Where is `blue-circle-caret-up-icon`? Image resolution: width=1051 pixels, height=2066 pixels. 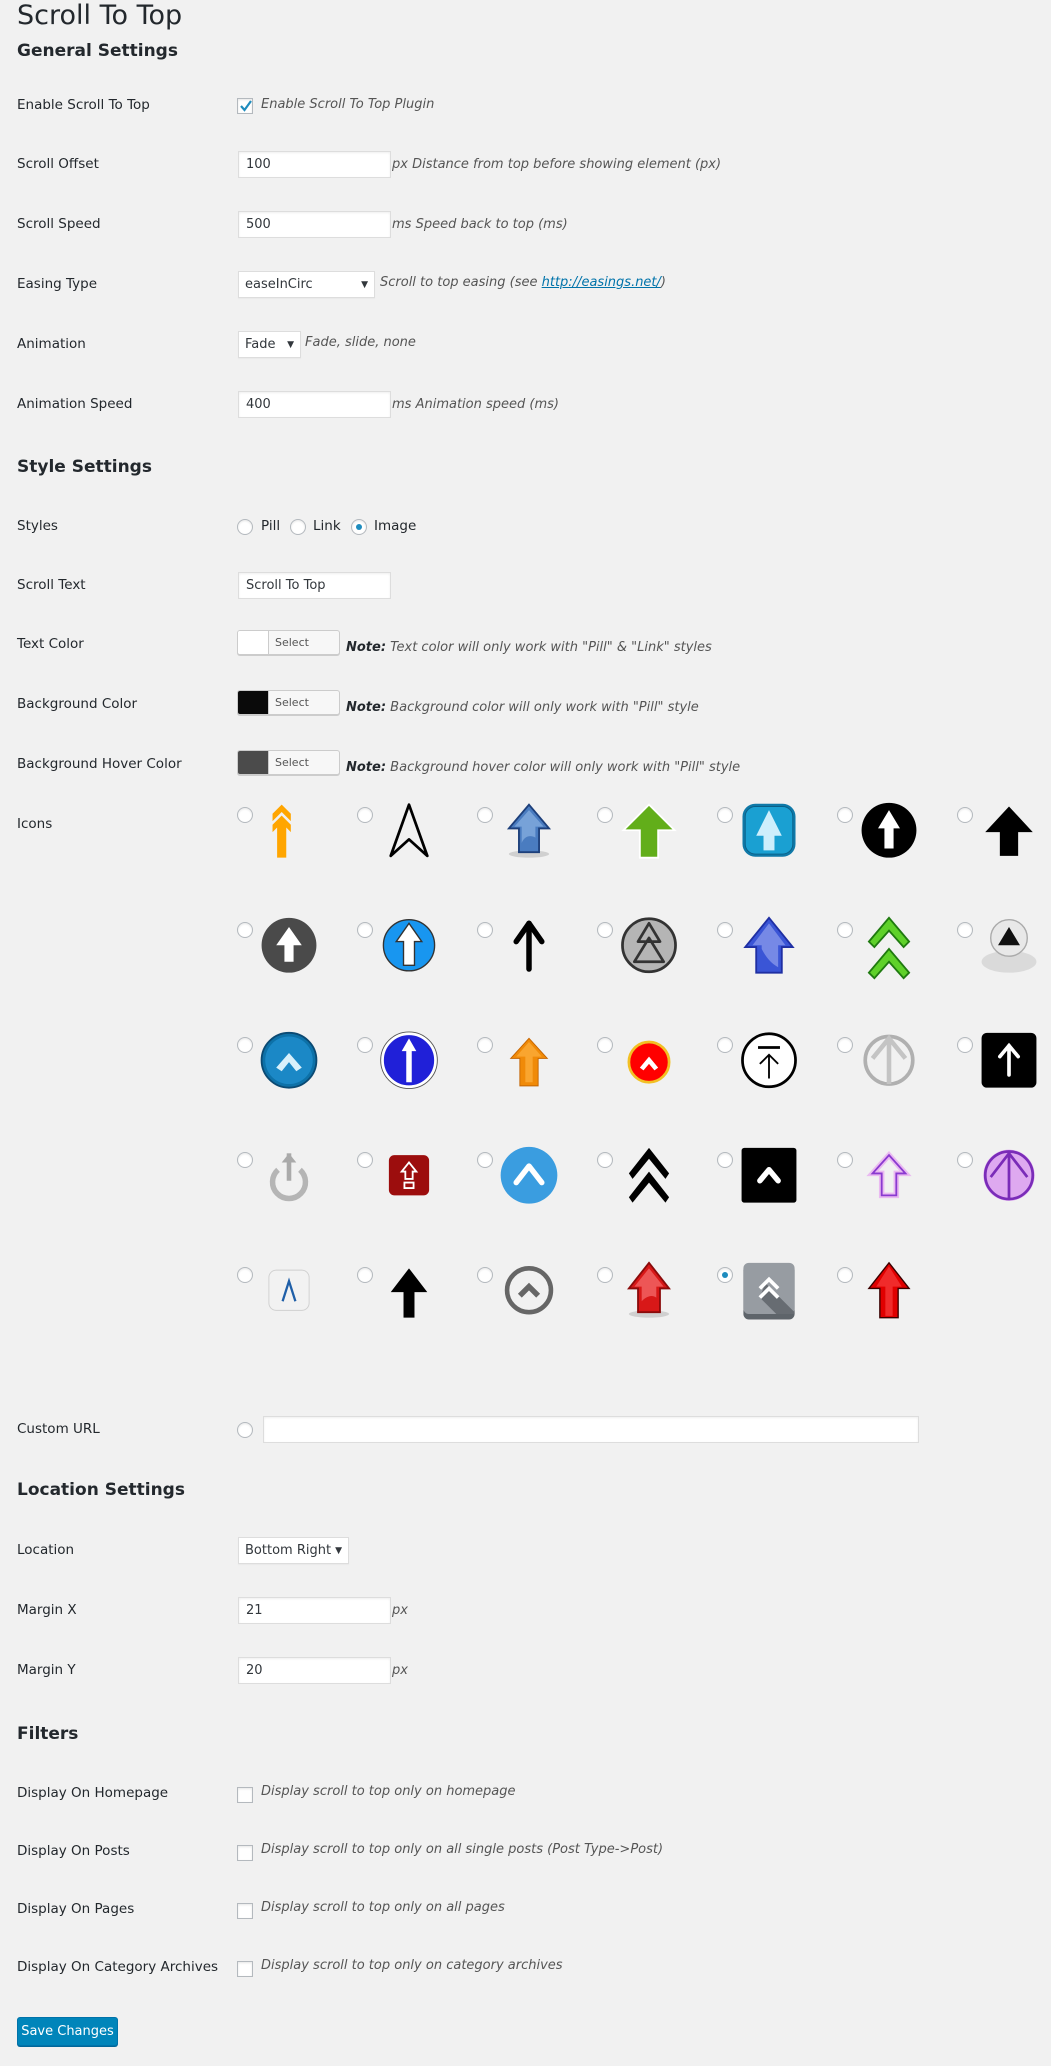
blue-circle-caret-up-icon is located at coordinates (529, 1178).